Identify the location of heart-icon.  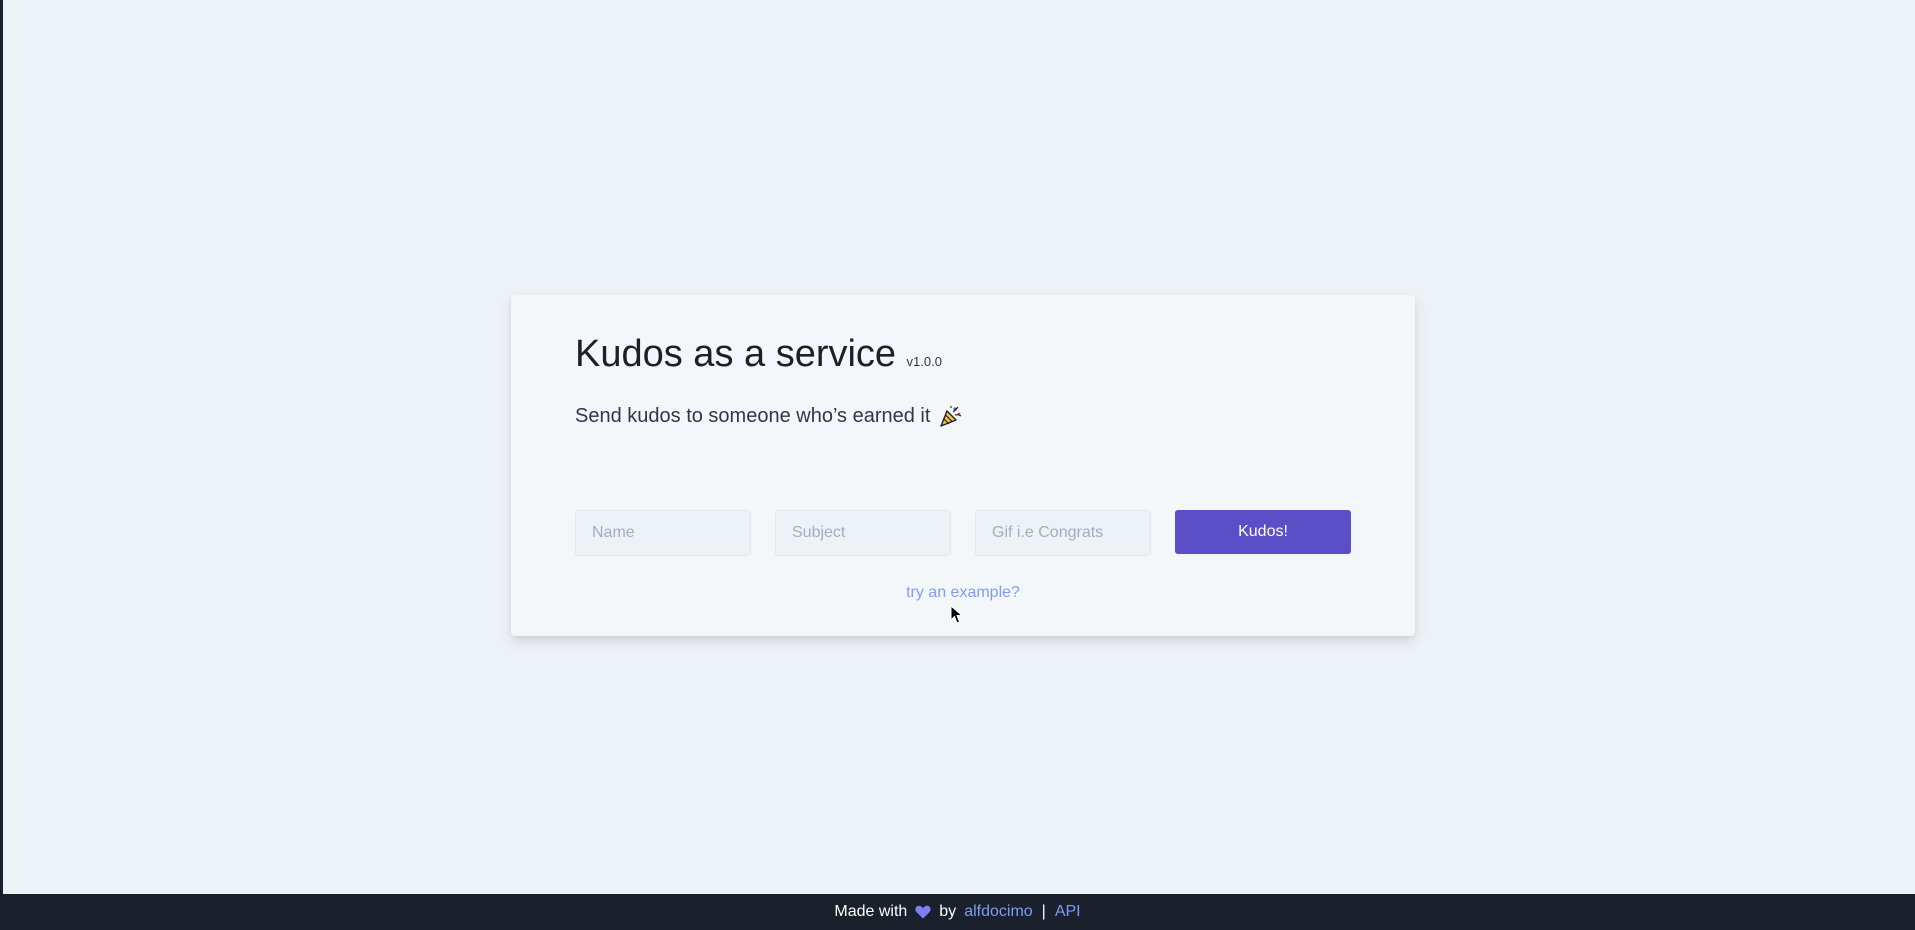
(923, 912).